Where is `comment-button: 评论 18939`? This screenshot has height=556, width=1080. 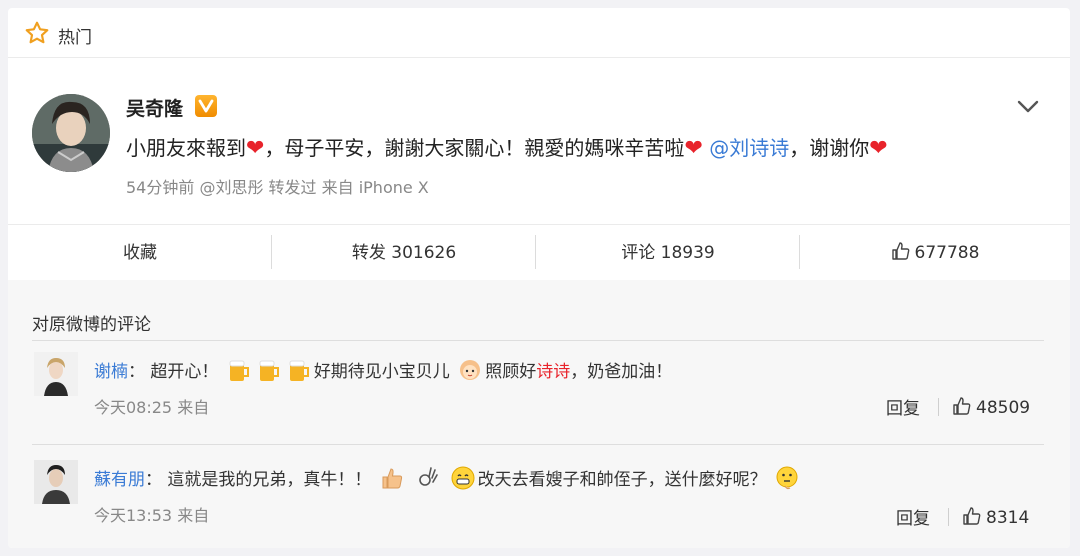
comment-button: 评论 18939 is located at coordinates (668, 253).